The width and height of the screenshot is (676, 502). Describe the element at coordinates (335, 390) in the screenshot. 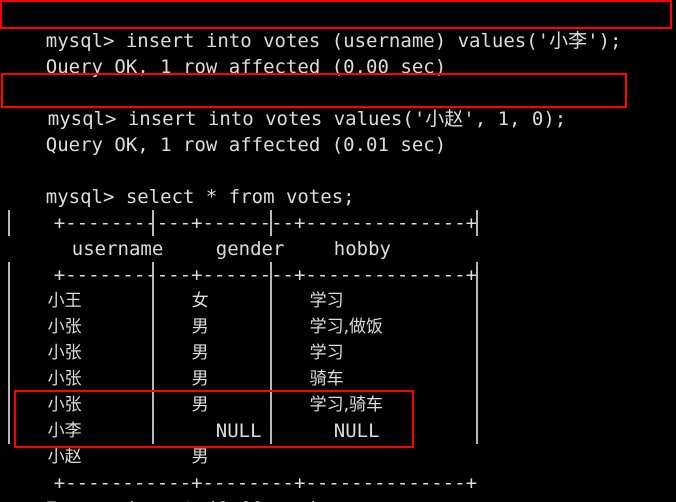

I see `table-row: 学习,骑车` at that location.